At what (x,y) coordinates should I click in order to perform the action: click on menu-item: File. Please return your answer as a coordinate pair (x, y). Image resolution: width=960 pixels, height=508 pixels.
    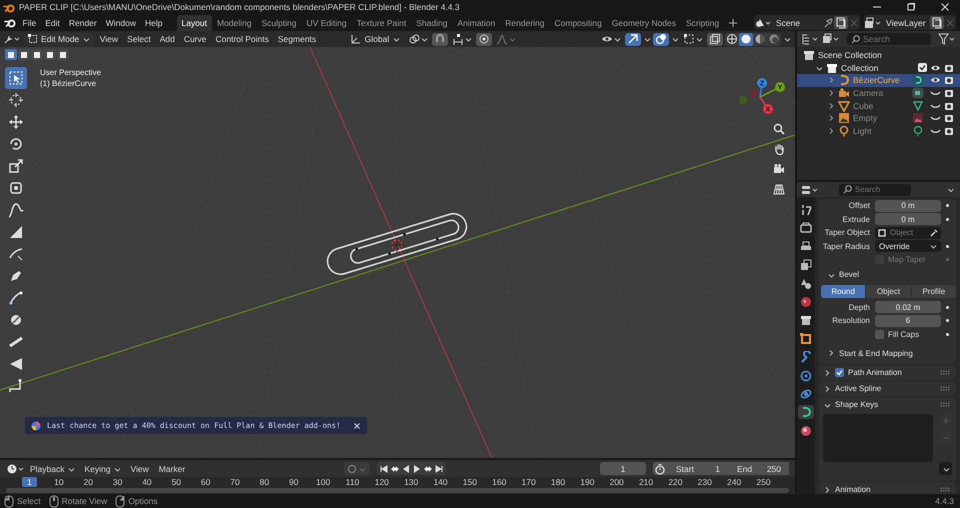
    Looking at the image, I should click on (29, 22).